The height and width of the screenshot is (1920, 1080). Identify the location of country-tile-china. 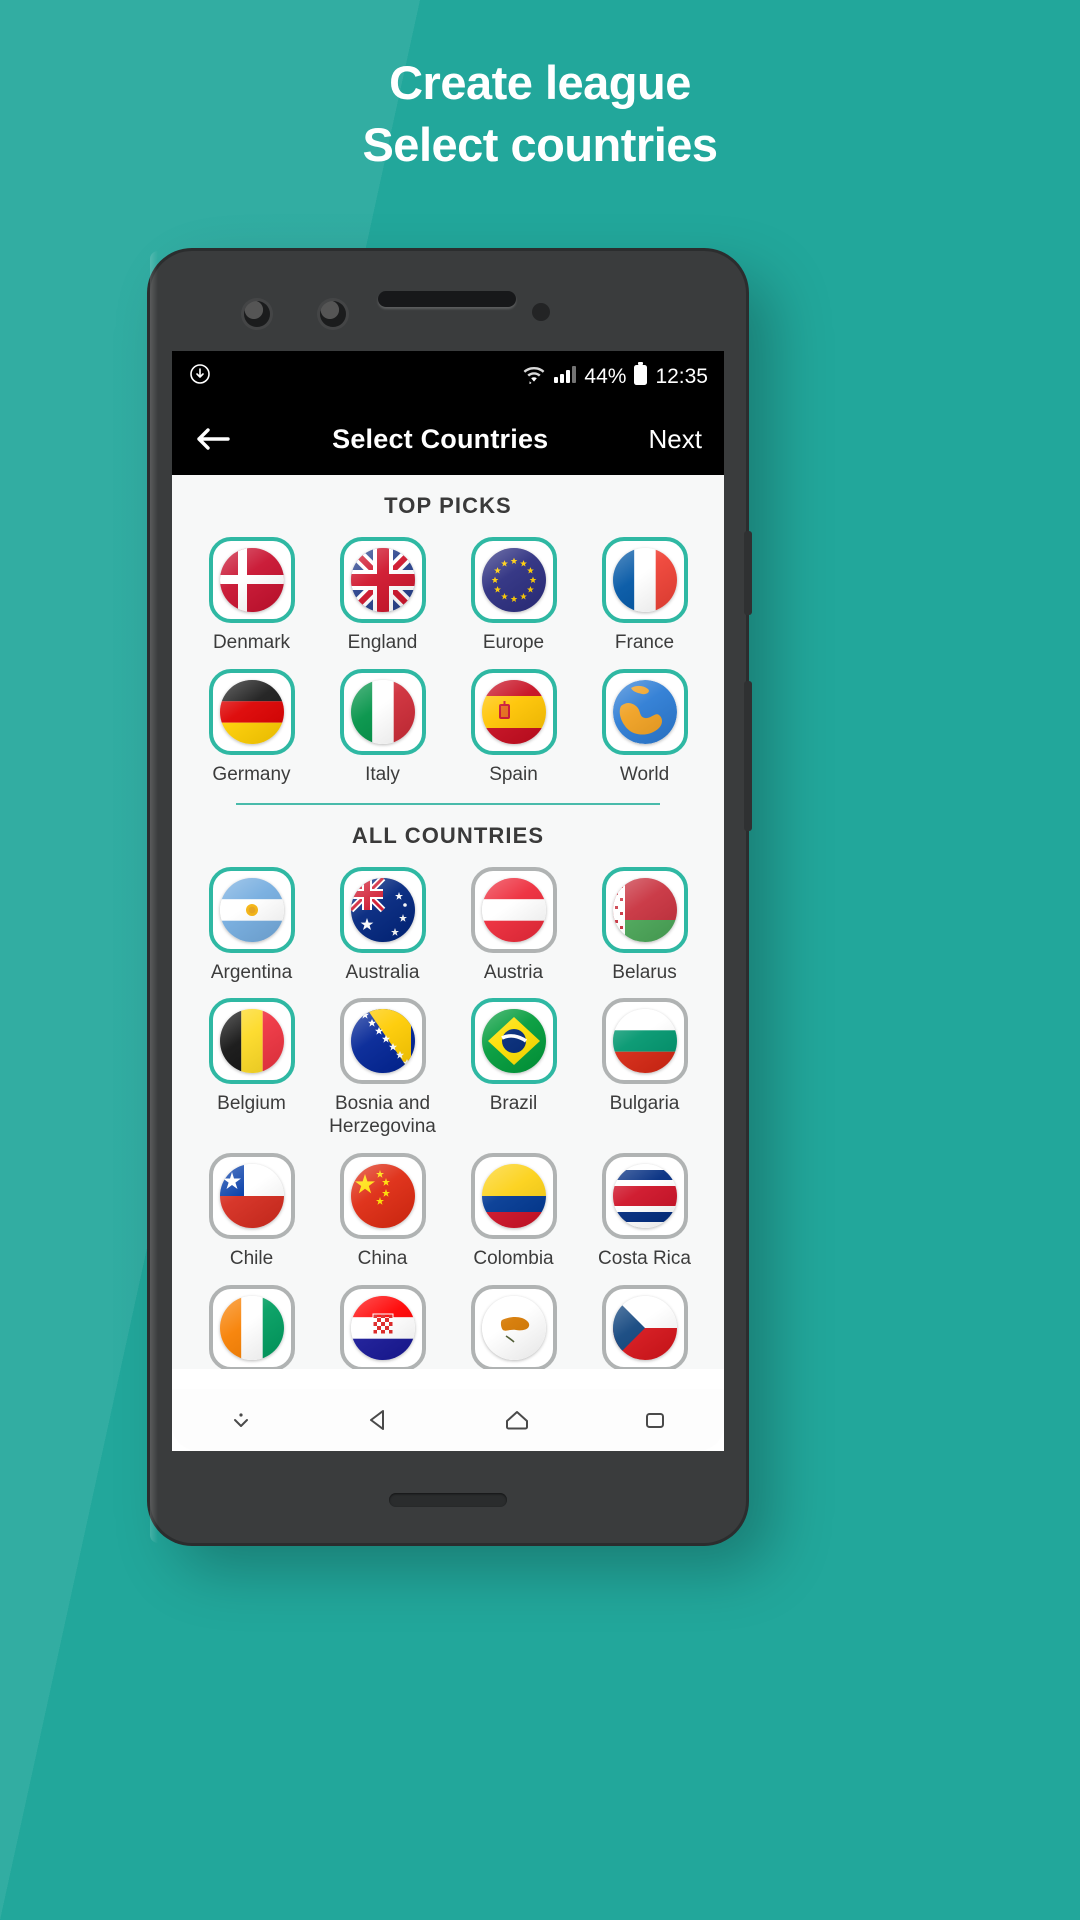
(382, 1195).